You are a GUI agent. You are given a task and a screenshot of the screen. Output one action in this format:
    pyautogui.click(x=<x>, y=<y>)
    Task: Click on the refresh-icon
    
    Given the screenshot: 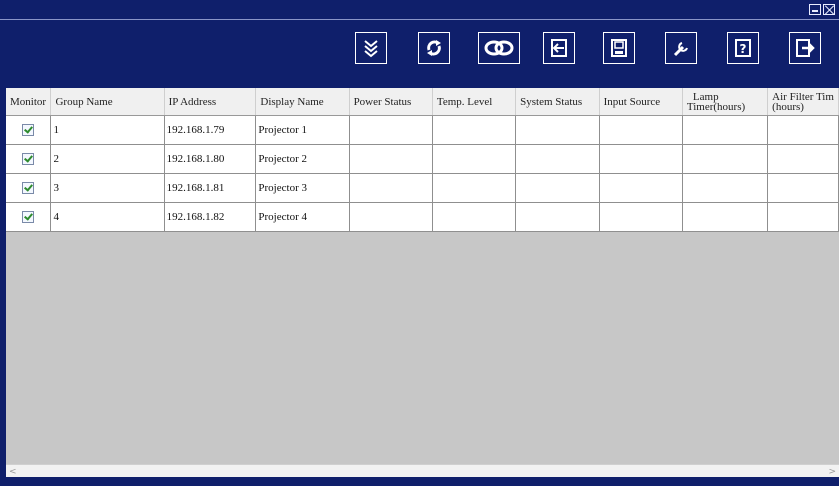 What is the action you would take?
    pyautogui.click(x=434, y=48)
    